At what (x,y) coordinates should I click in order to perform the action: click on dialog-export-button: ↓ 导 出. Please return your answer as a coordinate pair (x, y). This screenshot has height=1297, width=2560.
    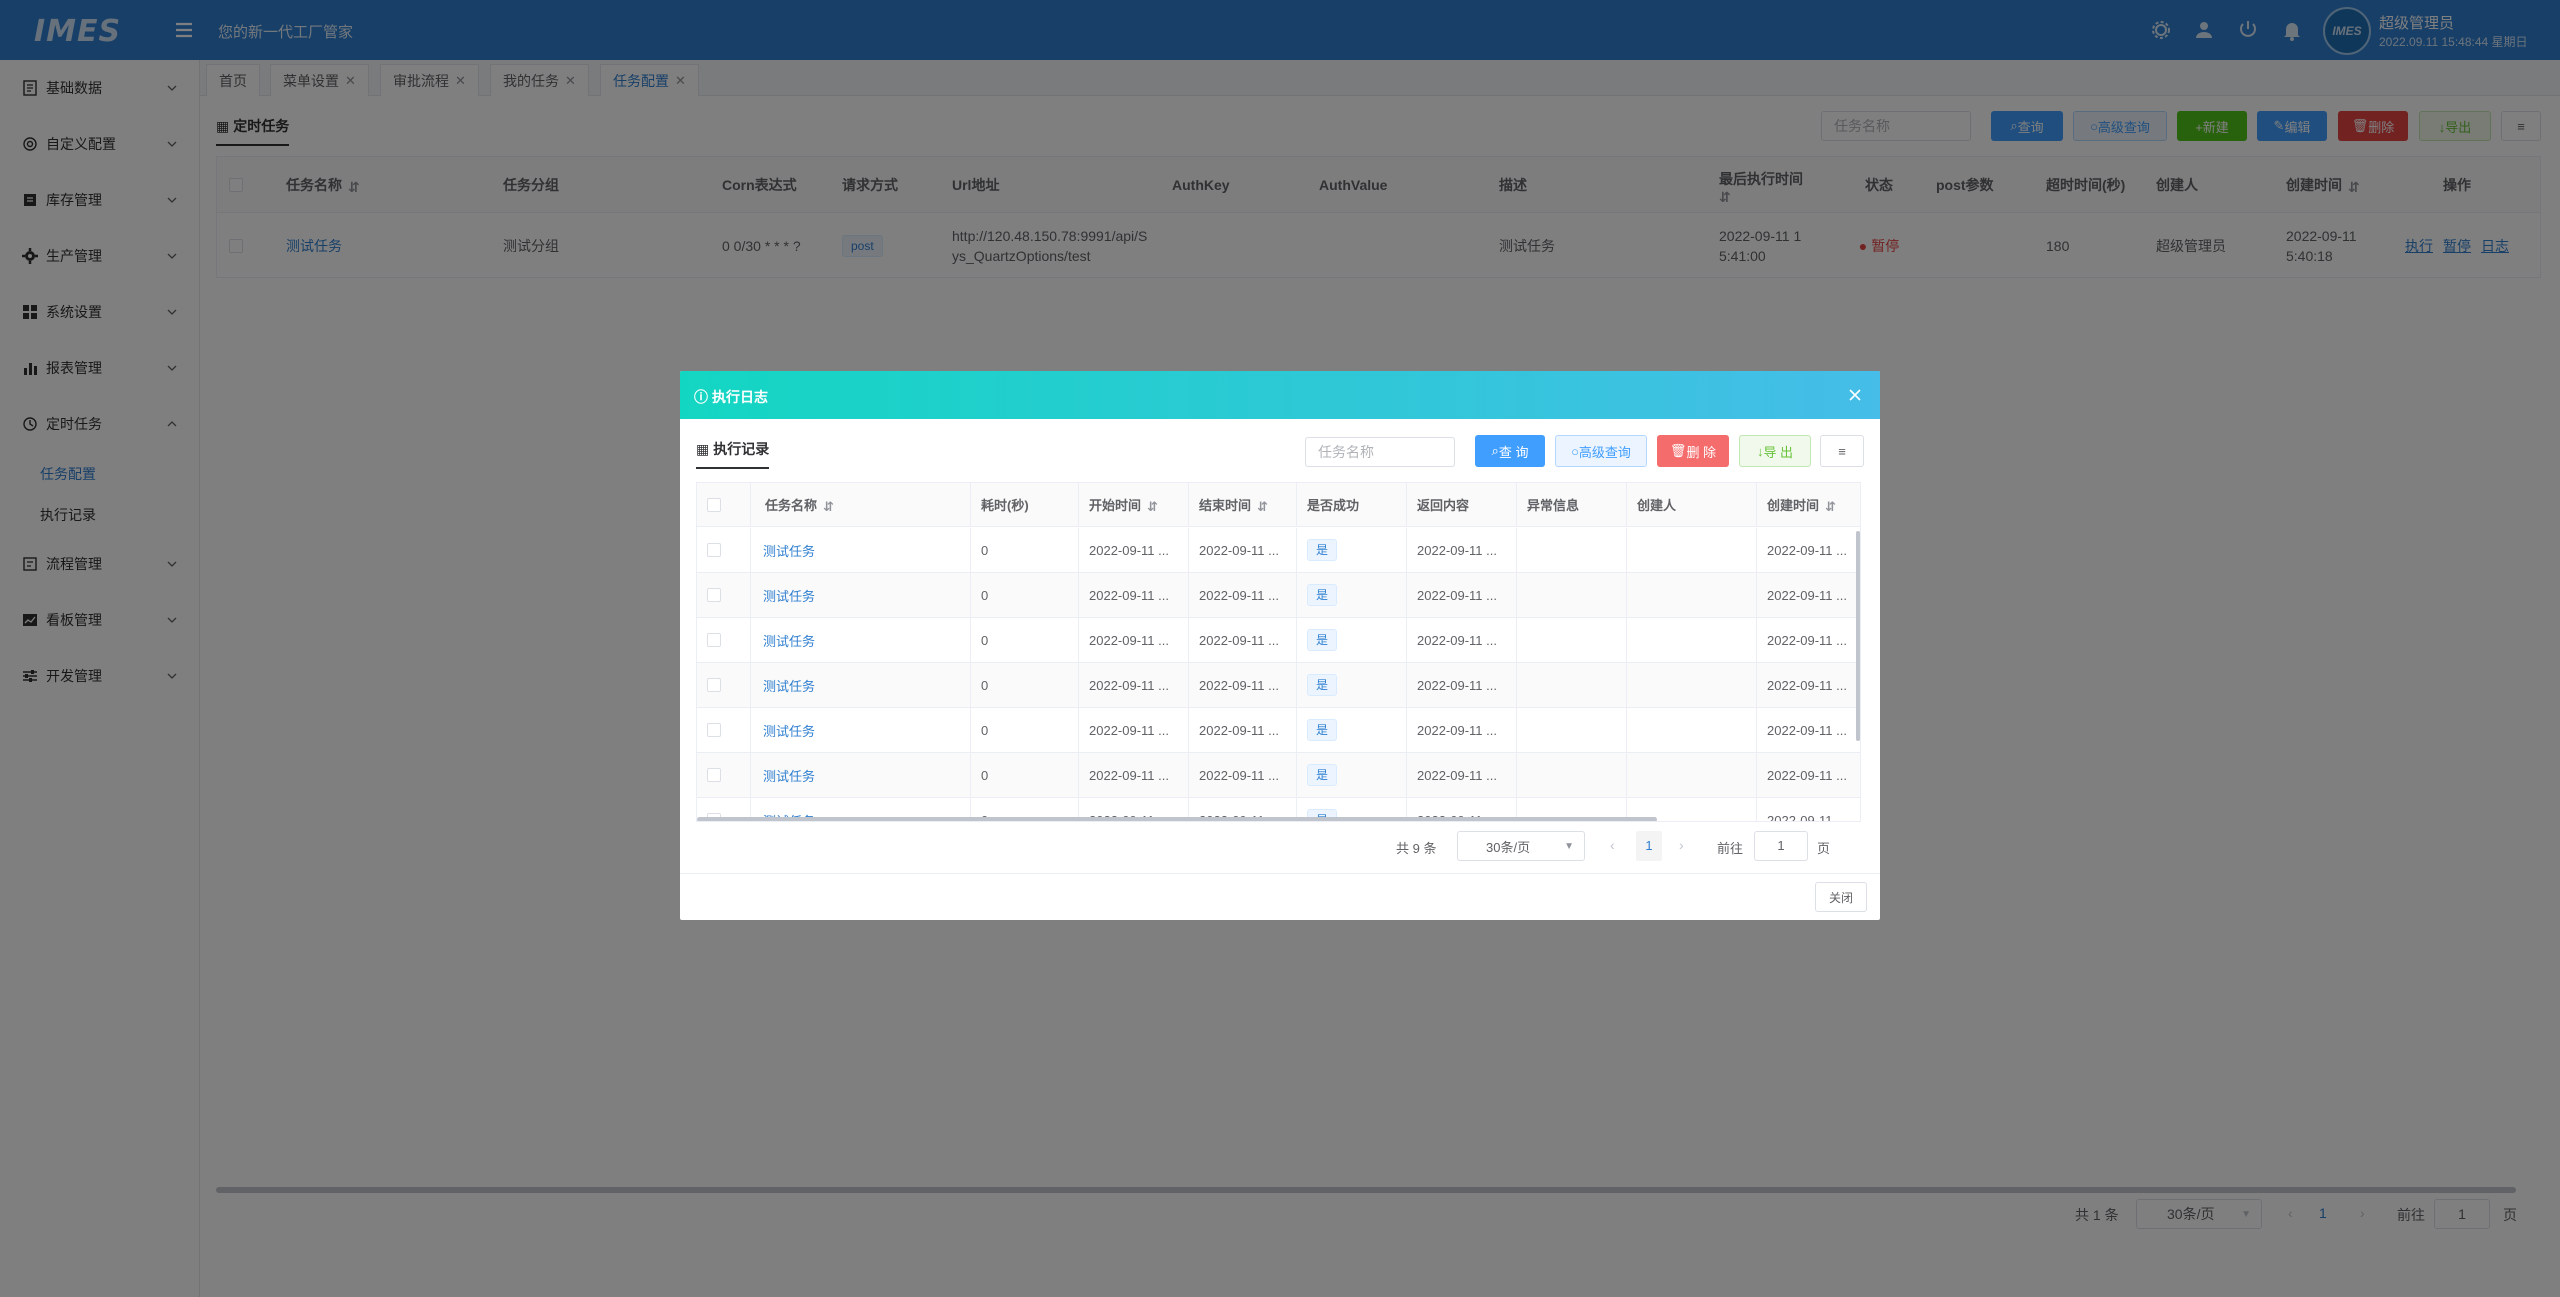
    Looking at the image, I should click on (1775, 451).